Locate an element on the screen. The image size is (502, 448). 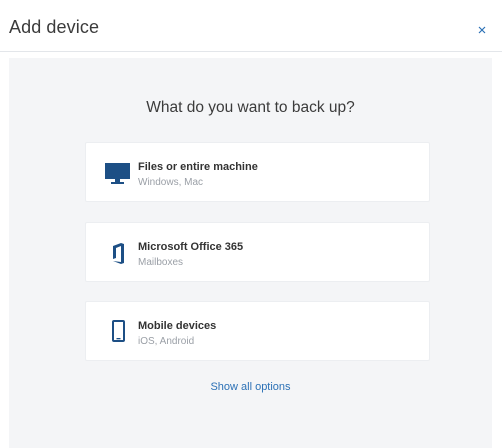
option-title: Files or entire machine is located at coordinates (198, 167).